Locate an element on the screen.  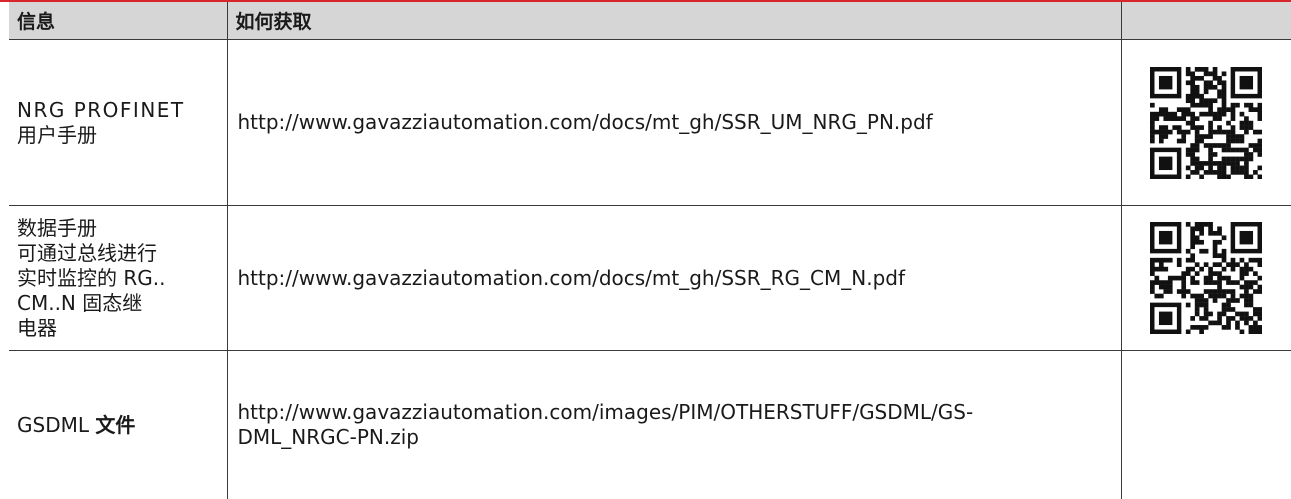
doc-name-line: 可通过总线进行 is located at coordinates (120, 253).